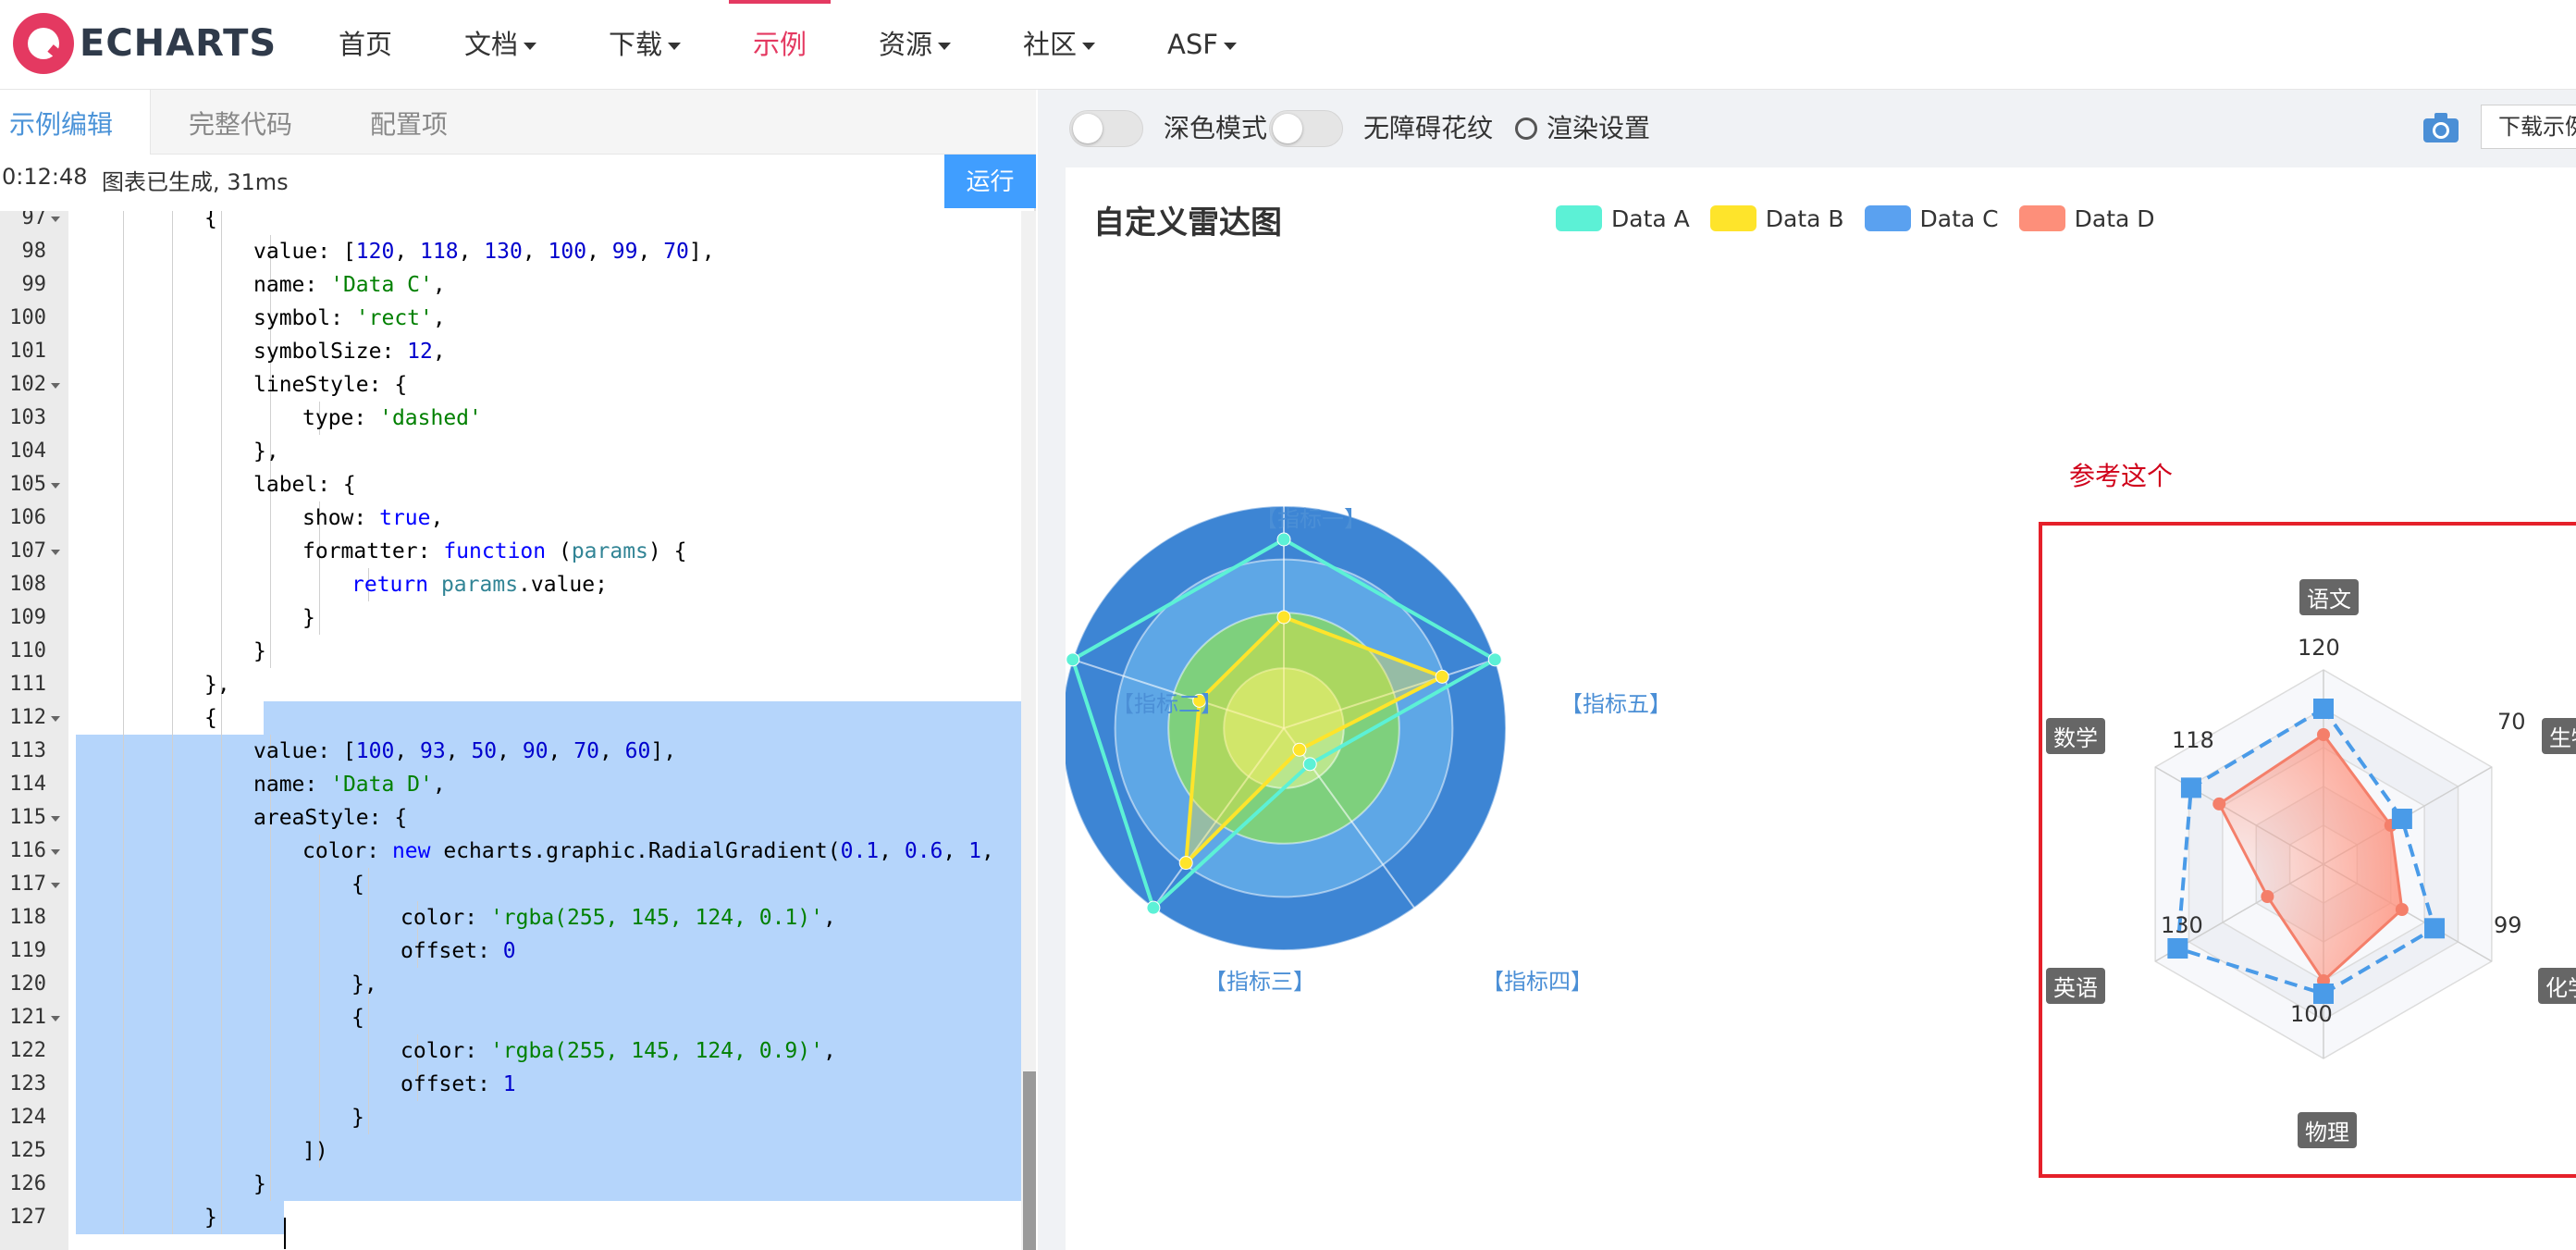  I want to click on code-text: }, so click(357, 1118).